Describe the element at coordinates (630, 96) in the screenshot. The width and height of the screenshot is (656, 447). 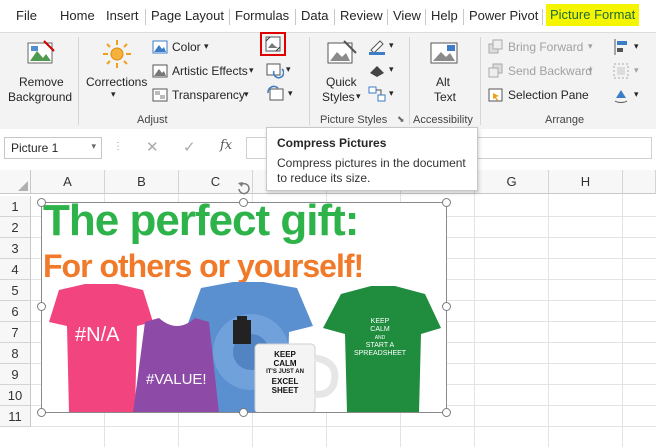
I see `rotate-button: ▾` at that location.